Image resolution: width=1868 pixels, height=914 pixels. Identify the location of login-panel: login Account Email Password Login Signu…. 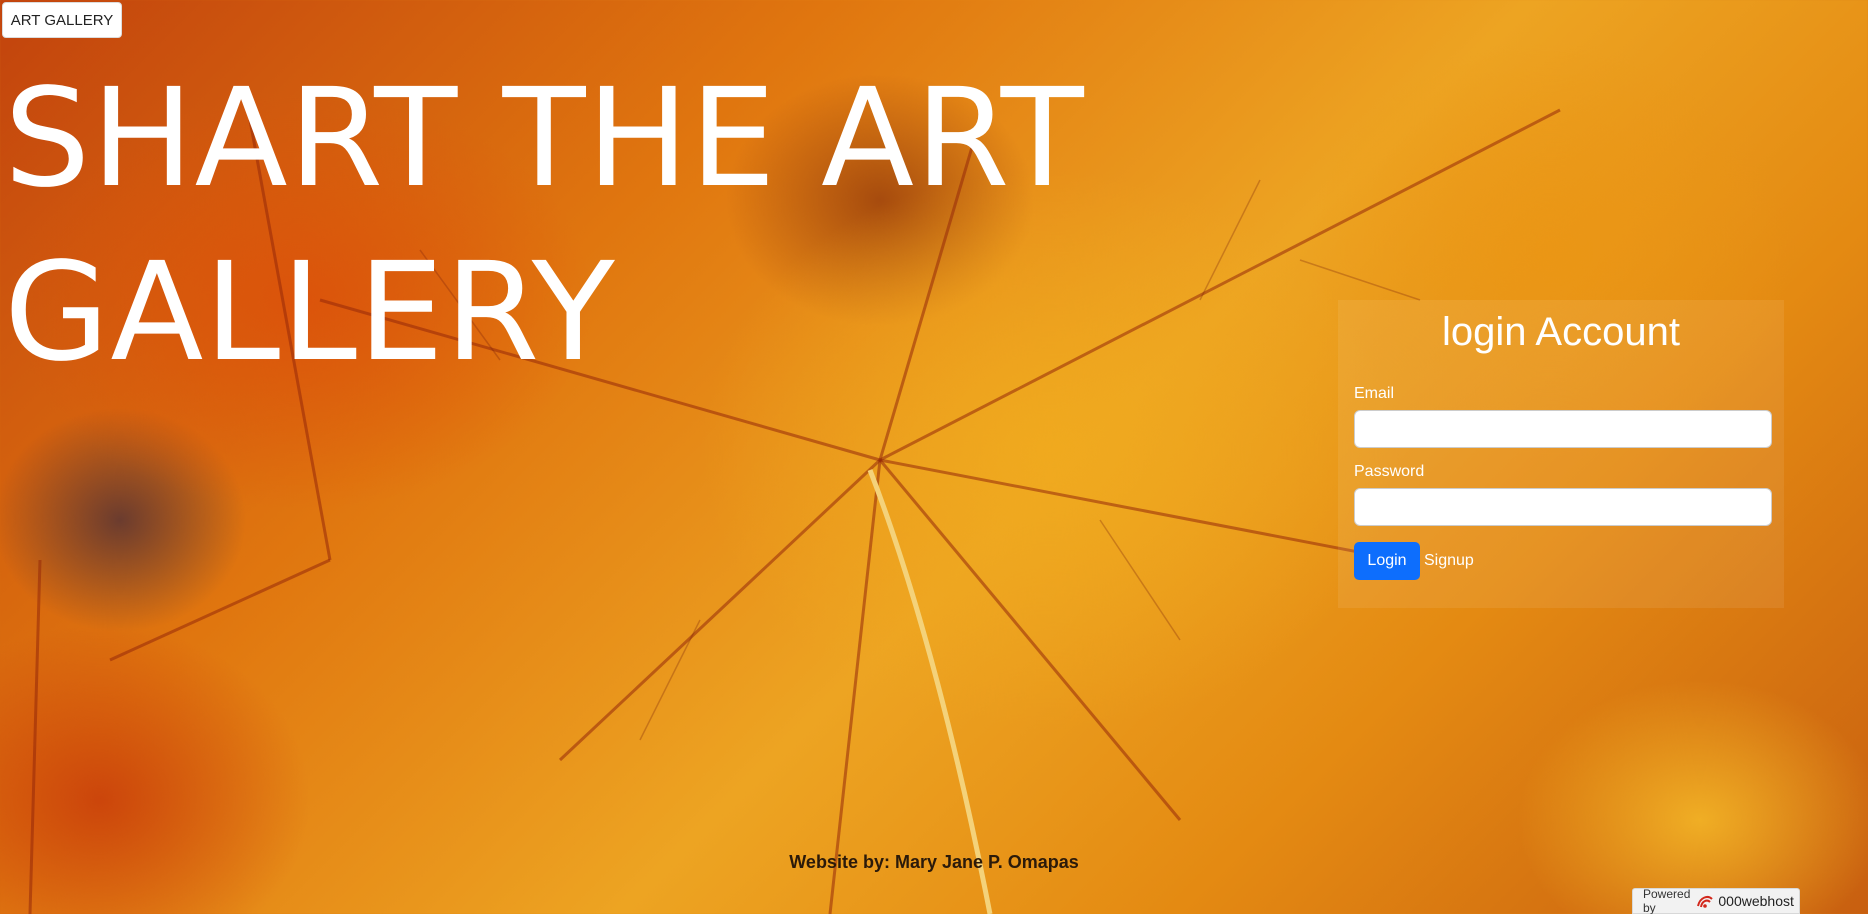
(1561, 454).